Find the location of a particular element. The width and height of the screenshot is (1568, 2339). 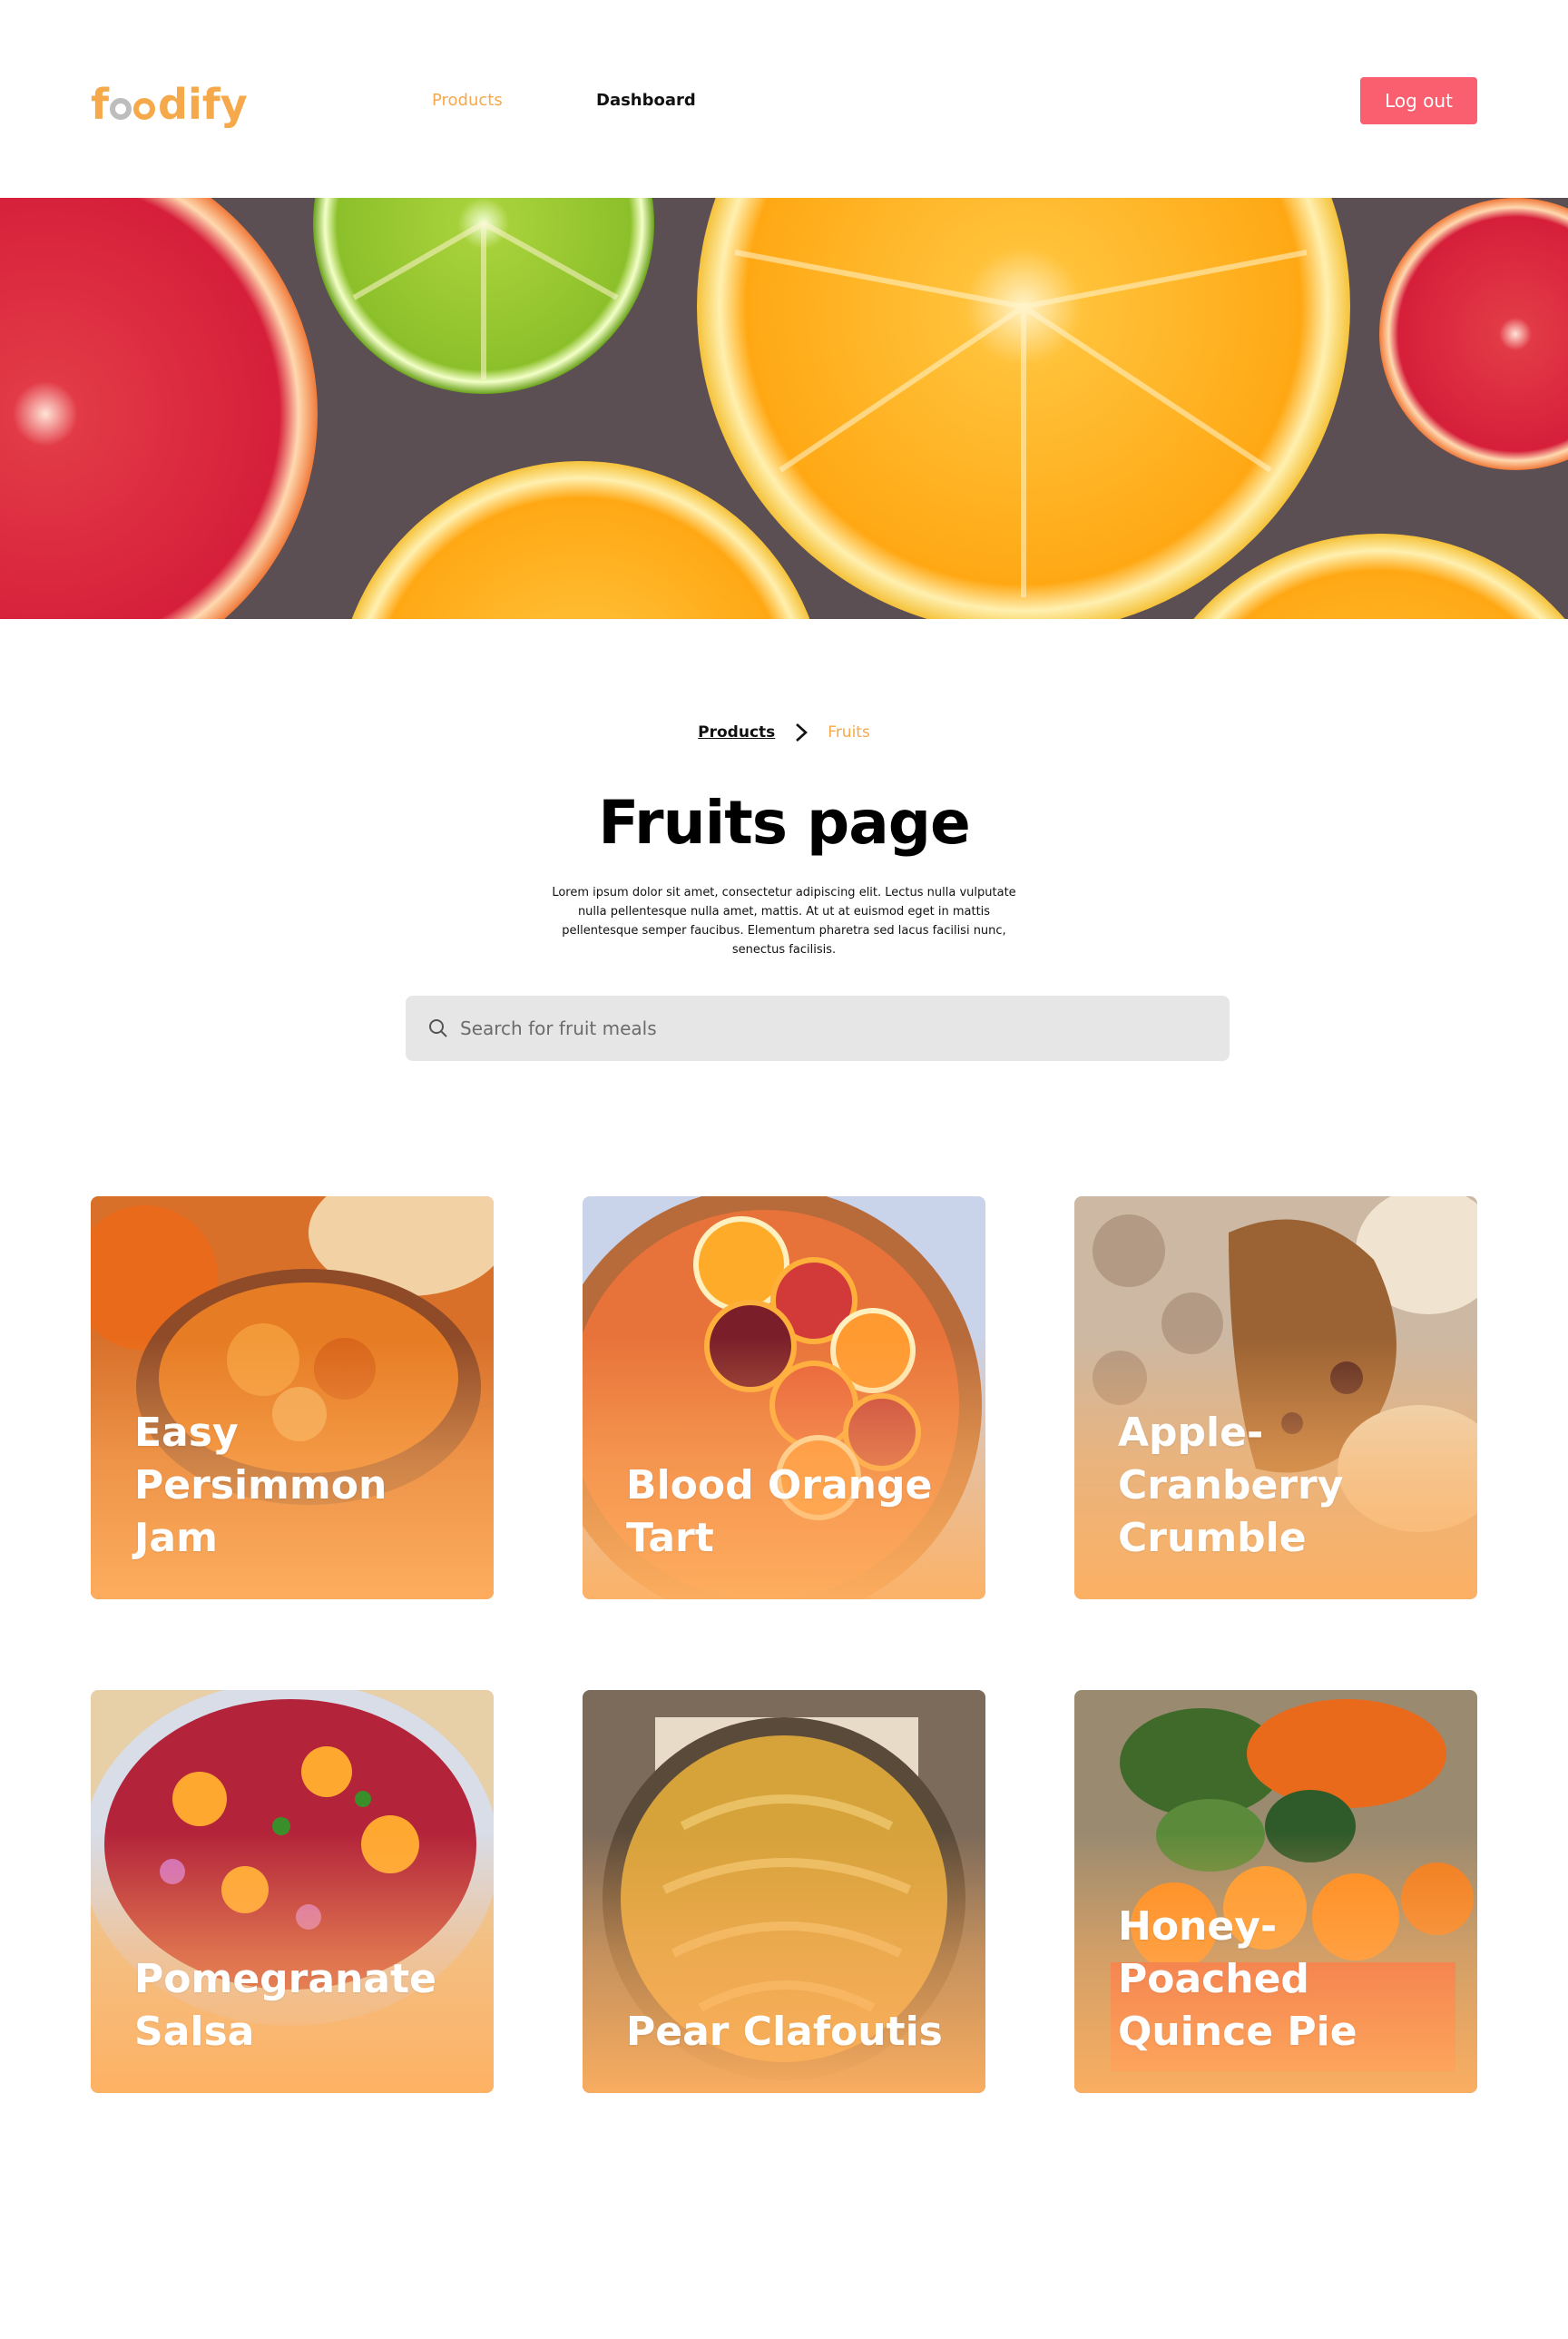

logo-o-gray is located at coordinates (121, 109).